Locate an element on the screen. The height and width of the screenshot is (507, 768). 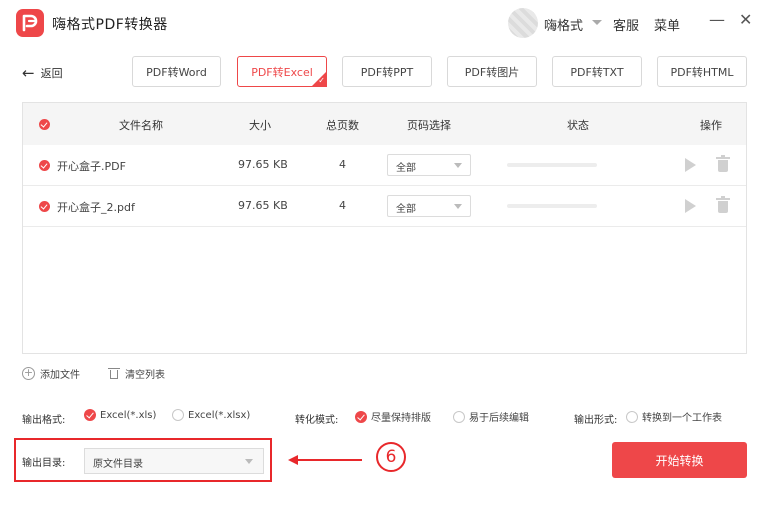
annotation-arrow-line is located at coordinates (329, 460).